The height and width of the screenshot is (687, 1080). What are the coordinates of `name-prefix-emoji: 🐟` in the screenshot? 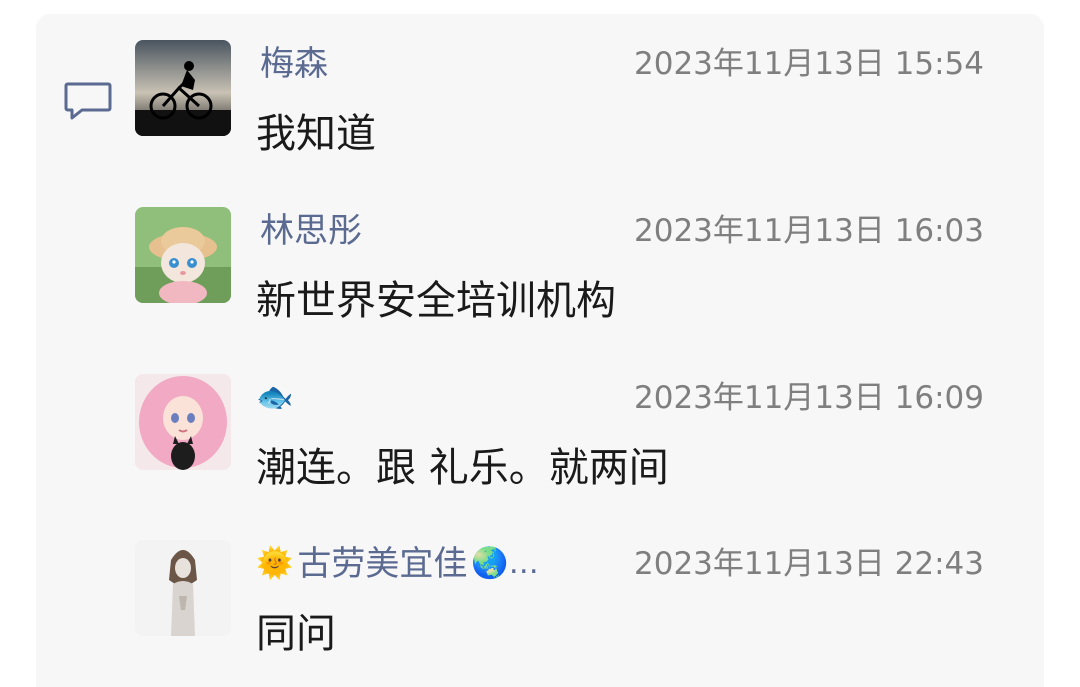 It's located at (275, 397).